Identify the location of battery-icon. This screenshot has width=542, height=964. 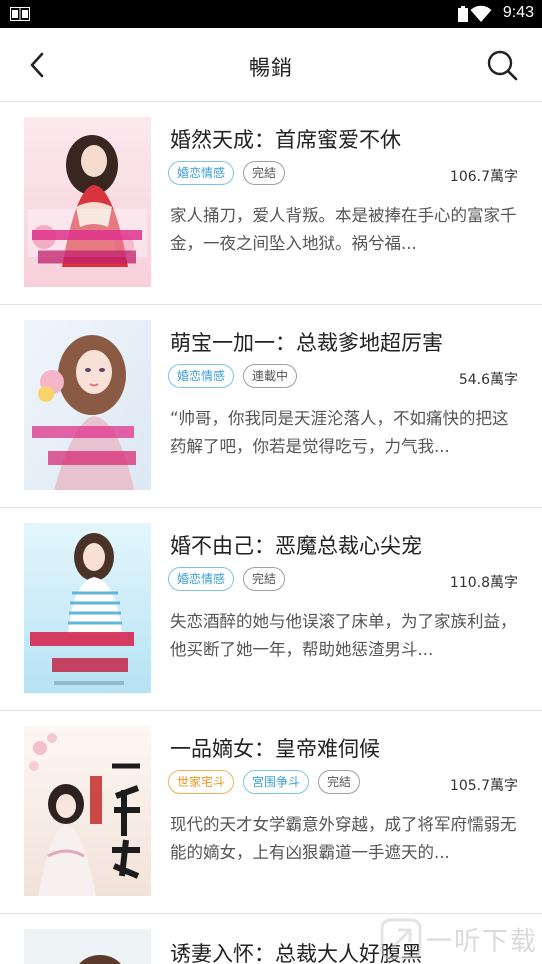
(463, 14).